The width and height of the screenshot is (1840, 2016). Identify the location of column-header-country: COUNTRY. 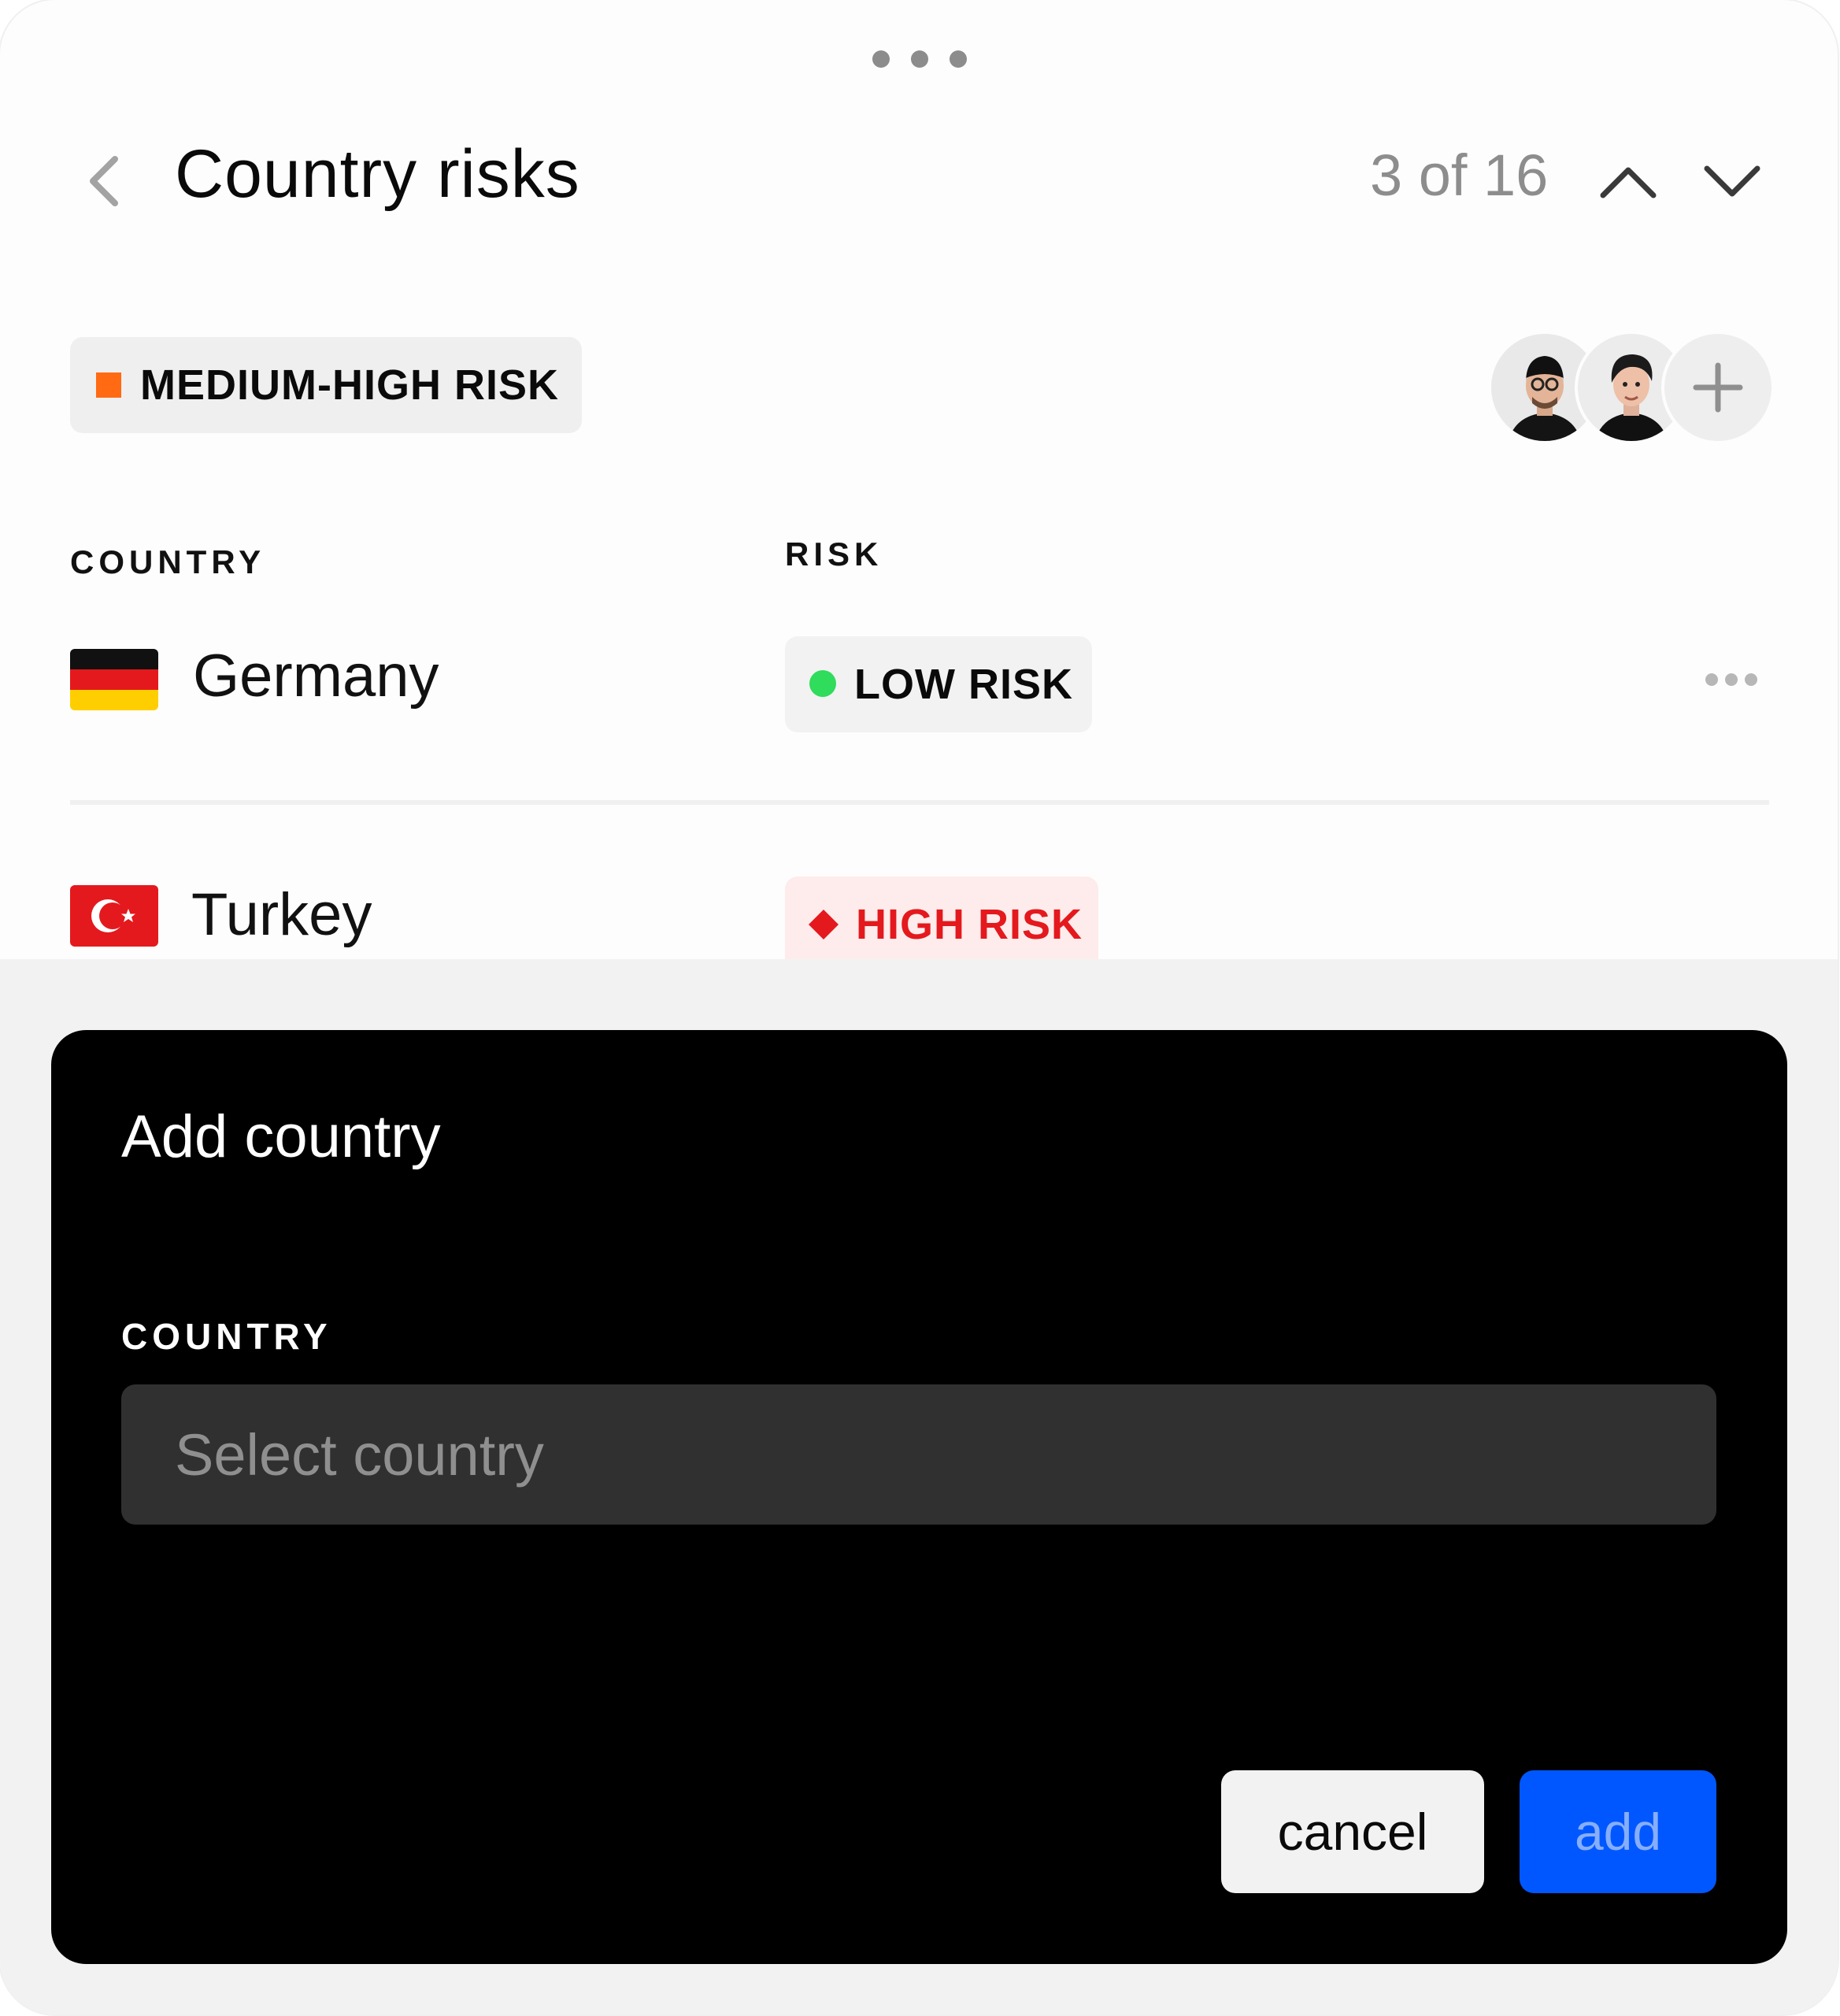
(168, 561).